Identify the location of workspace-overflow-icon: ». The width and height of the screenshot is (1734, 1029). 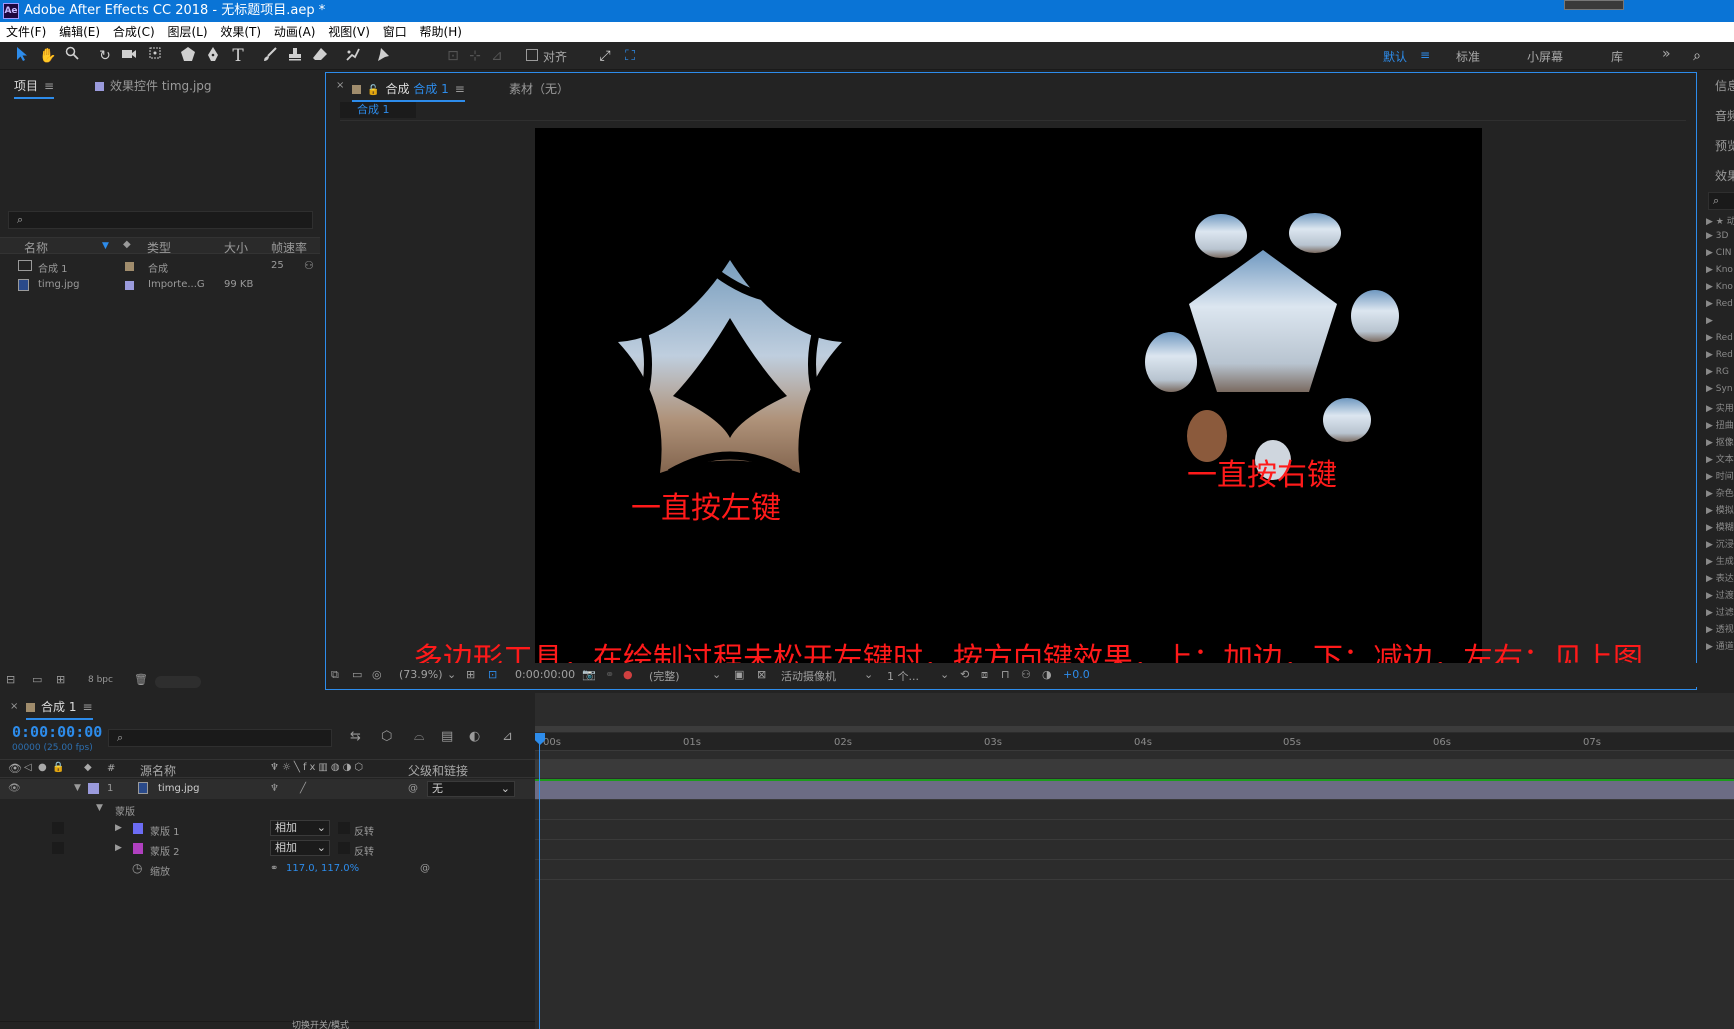
(1666, 54).